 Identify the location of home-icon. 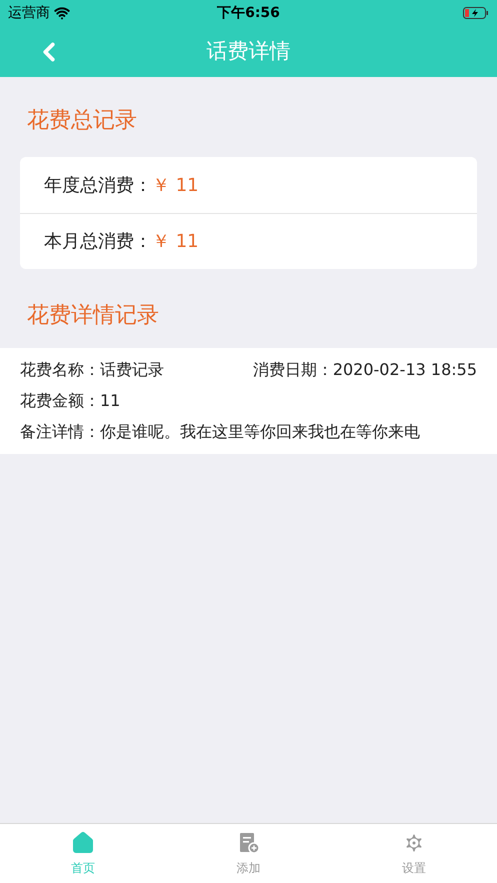
(82, 842).